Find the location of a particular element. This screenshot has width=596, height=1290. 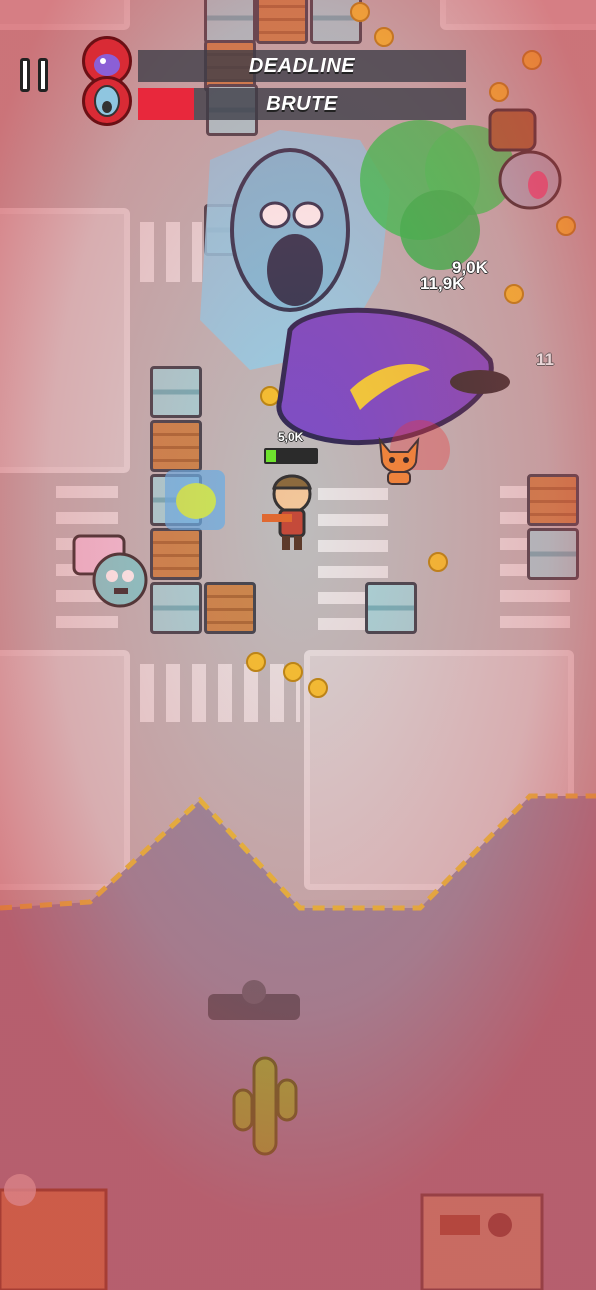

boss-name: BRUTE is located at coordinates (302, 104).